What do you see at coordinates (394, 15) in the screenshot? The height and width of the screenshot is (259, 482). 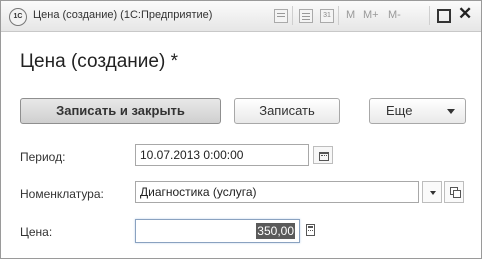 I see `memory-minus-button: M-` at bounding box center [394, 15].